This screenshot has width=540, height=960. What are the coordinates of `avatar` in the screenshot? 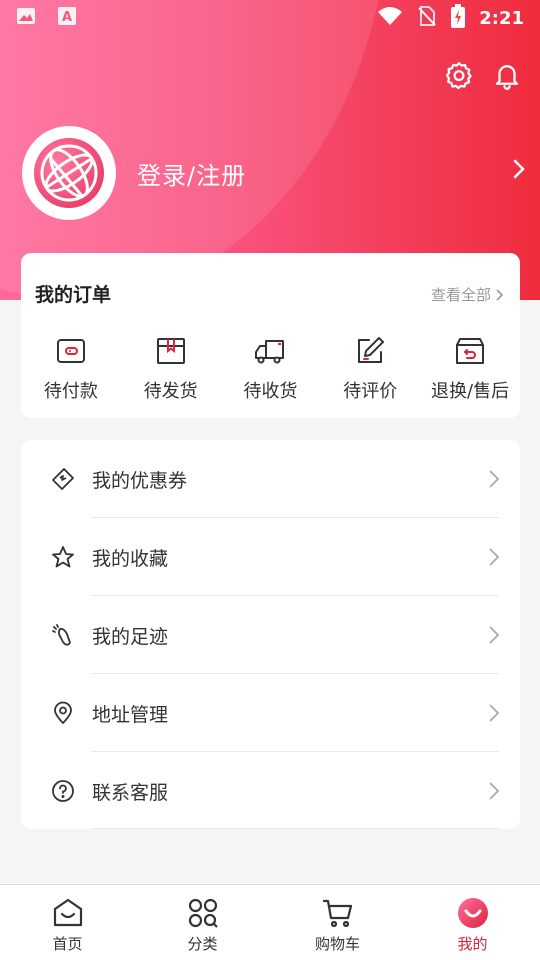 It's located at (69, 173).